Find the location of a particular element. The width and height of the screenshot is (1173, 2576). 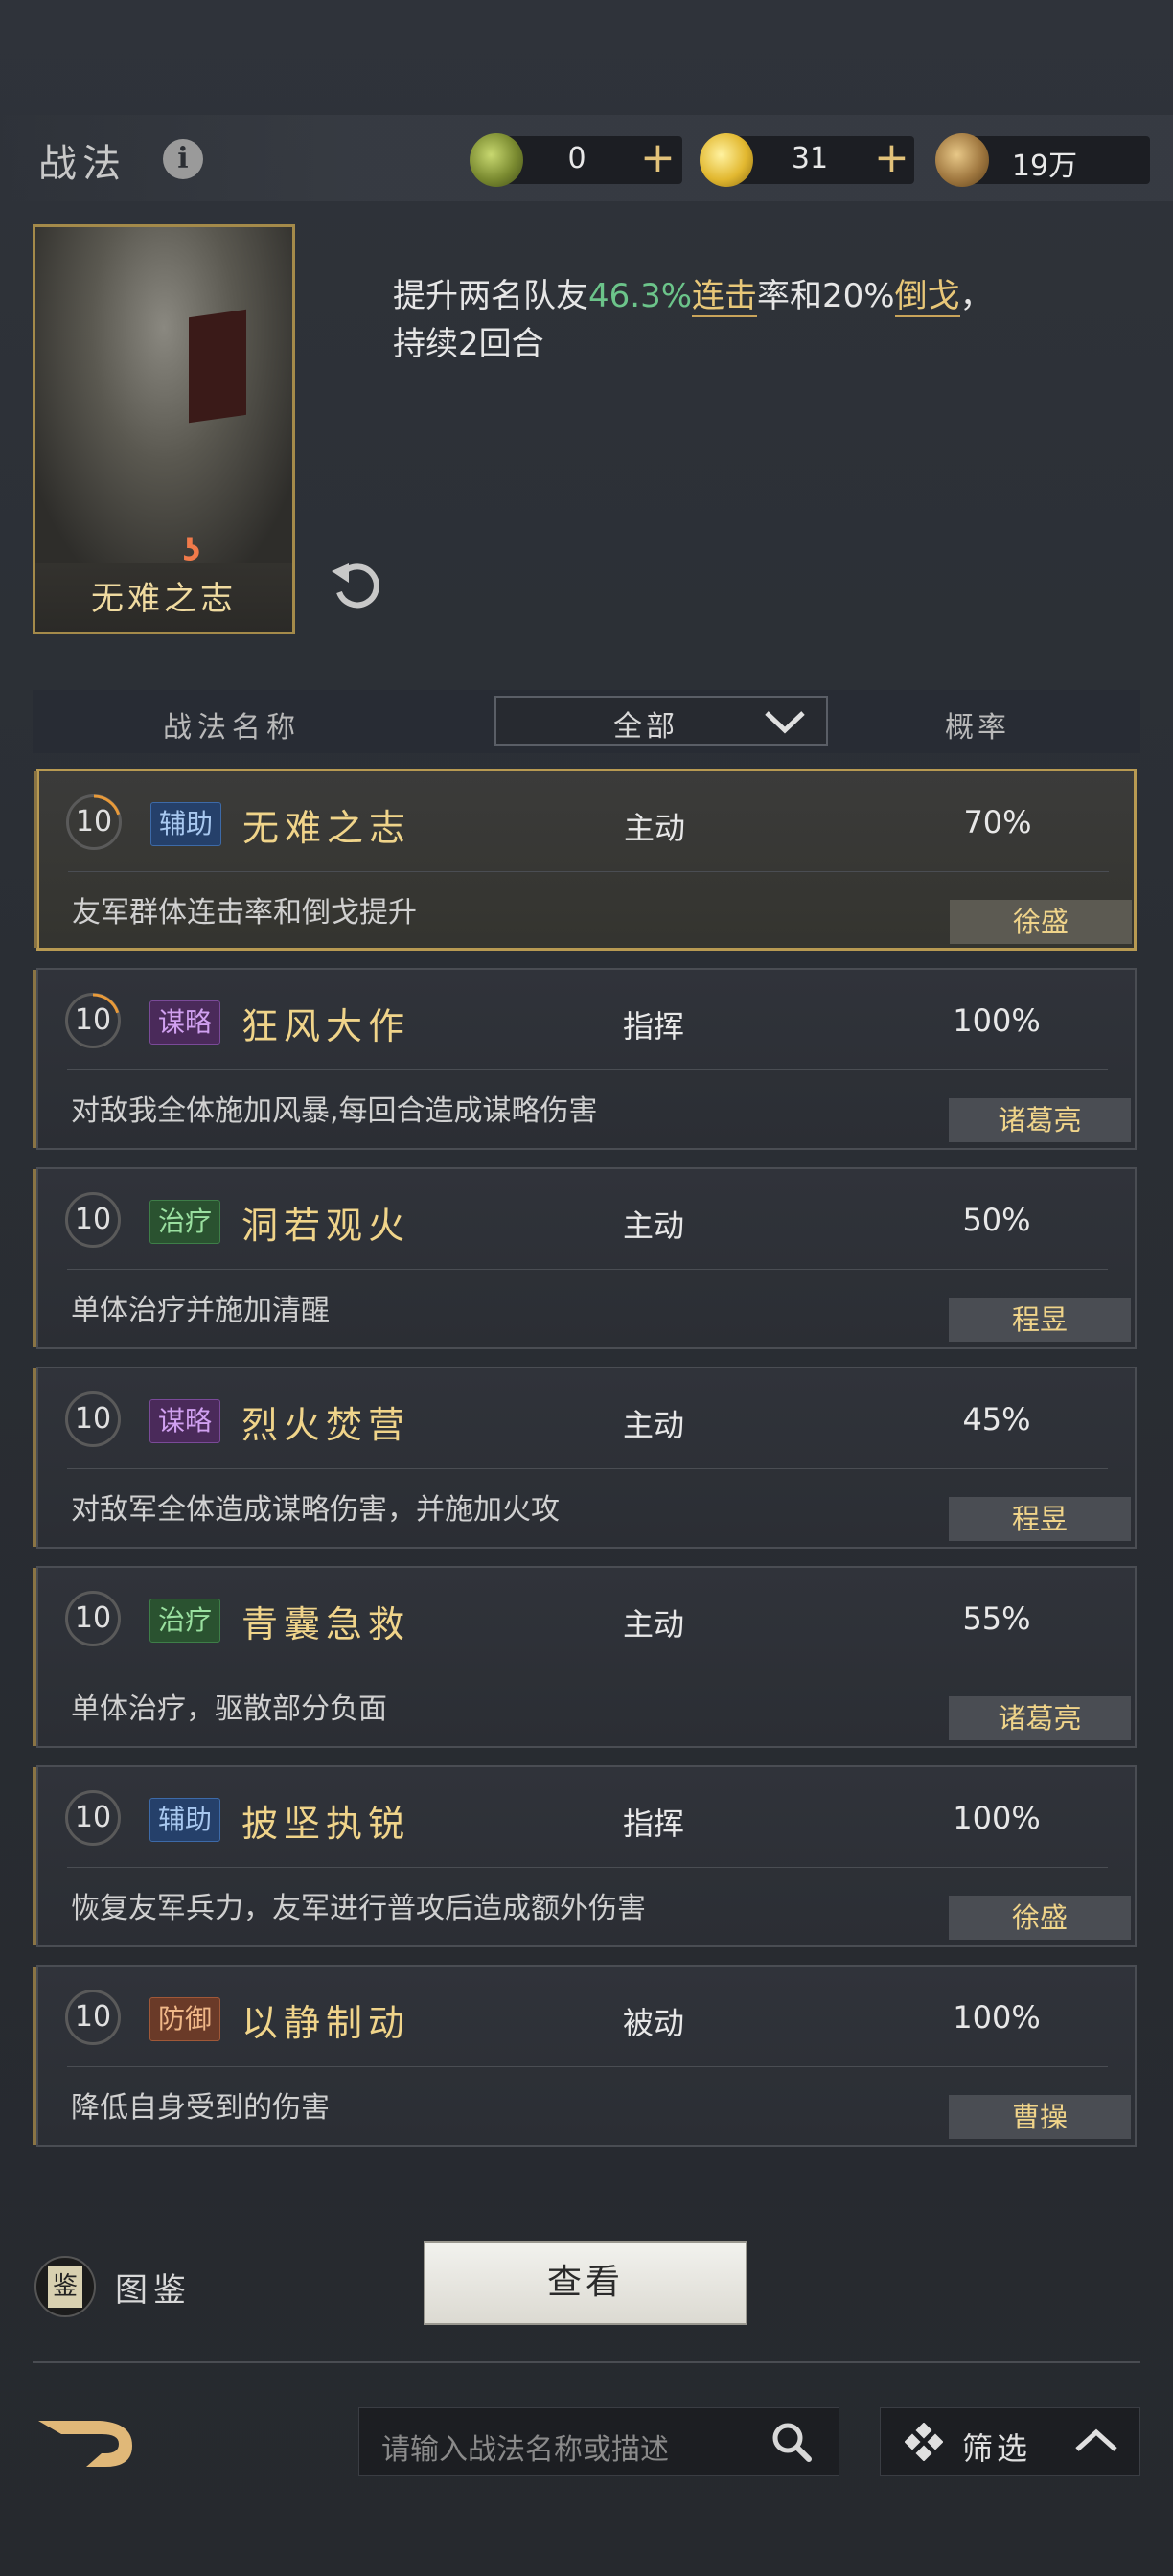

card-artwork is located at coordinates (163, 395).